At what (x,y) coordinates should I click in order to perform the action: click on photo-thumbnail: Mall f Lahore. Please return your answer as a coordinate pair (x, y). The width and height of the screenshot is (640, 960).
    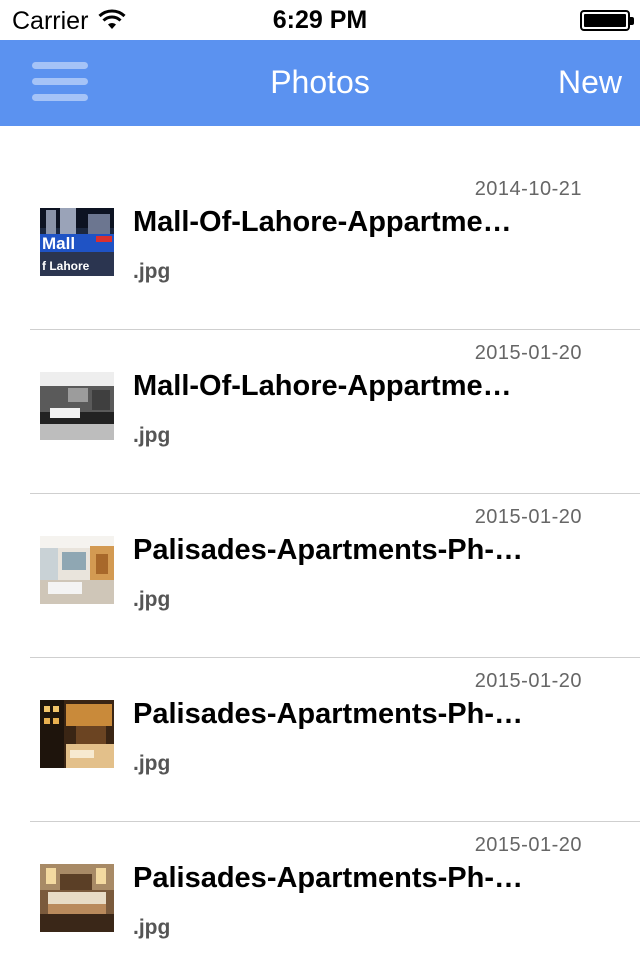
    Looking at the image, I should click on (77, 242).